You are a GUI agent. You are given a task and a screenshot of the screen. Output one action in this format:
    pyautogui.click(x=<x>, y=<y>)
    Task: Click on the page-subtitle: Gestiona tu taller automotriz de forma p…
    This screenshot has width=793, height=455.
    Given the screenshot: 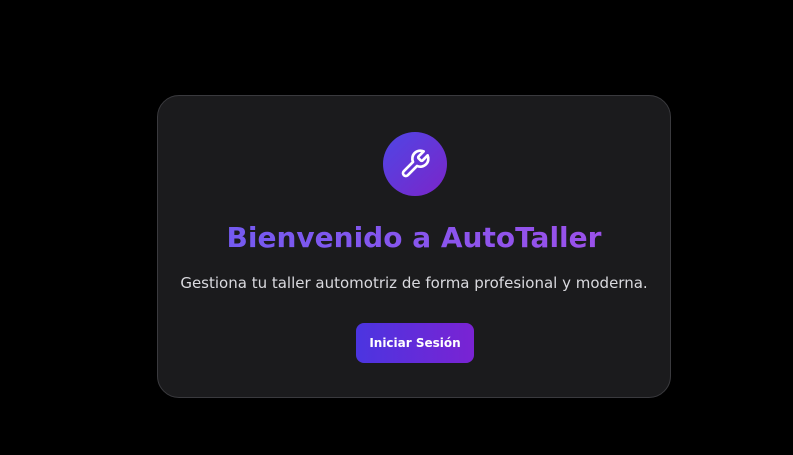 What is the action you would take?
    pyautogui.click(x=414, y=283)
    